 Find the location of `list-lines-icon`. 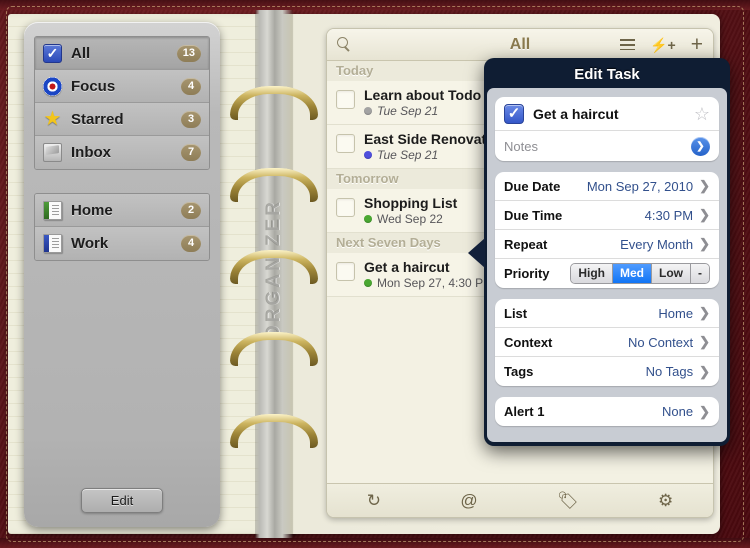

list-lines-icon is located at coordinates (628, 44).